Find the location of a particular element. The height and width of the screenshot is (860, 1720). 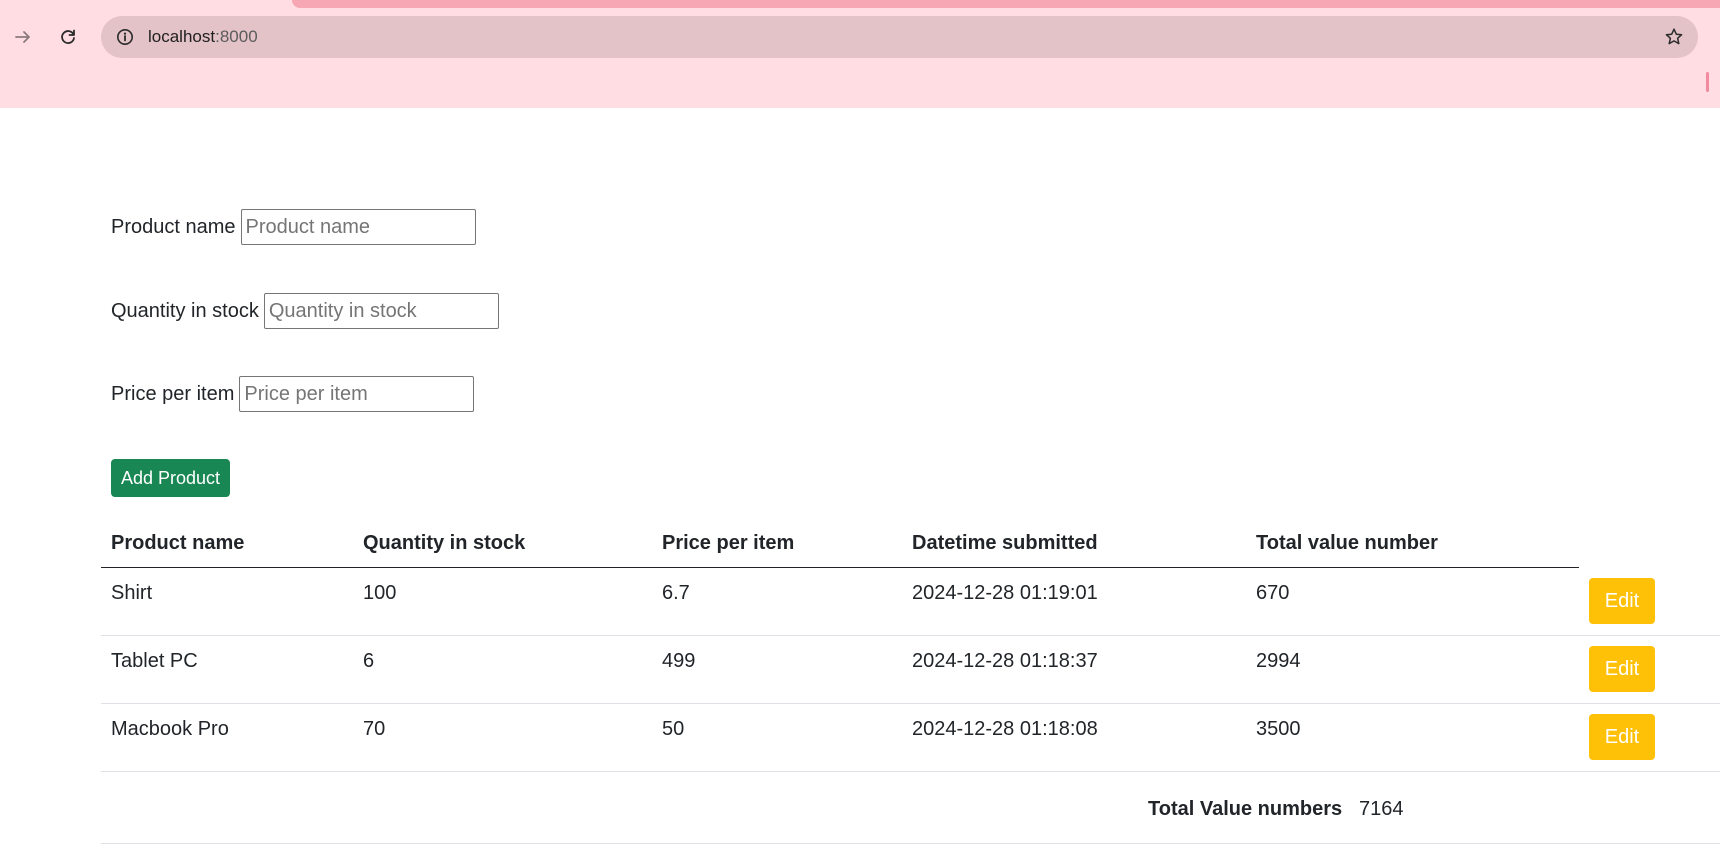

total-value-amount: 7164 is located at coordinates (1381, 809).